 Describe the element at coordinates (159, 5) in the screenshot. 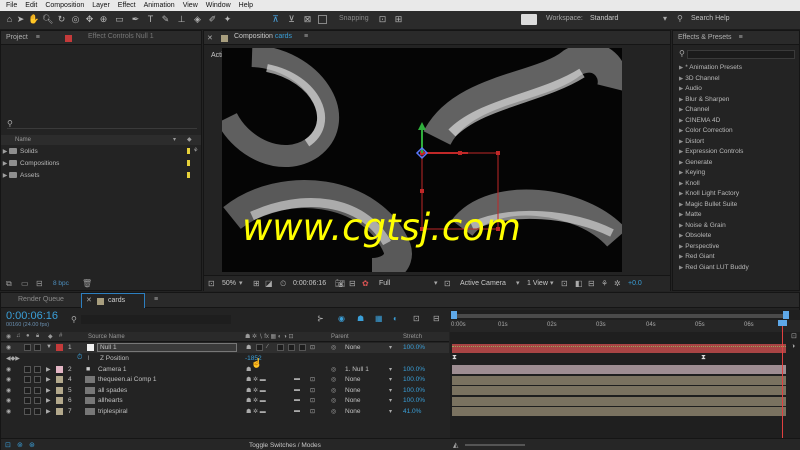

I see `menu-animation: Animation` at that location.